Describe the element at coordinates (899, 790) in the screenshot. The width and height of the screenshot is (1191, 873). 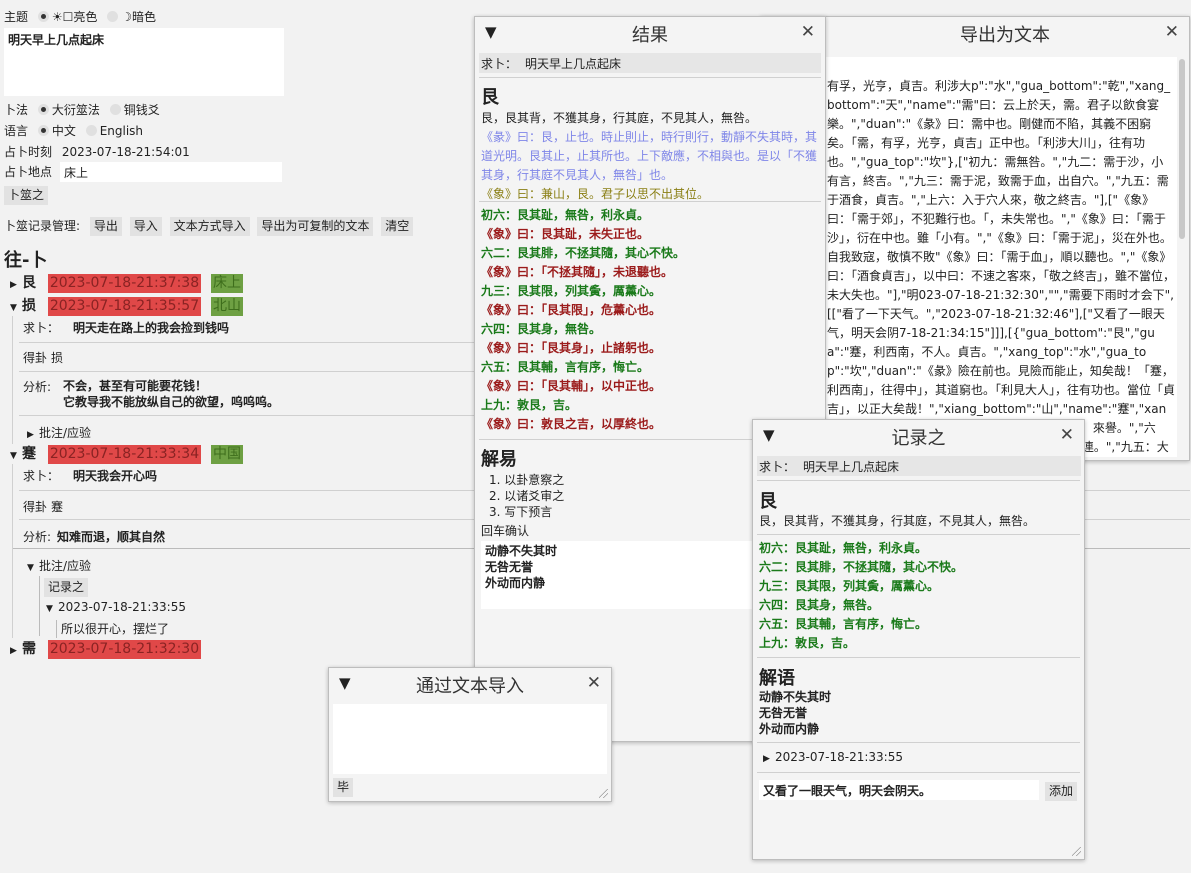
I see `note-input: 又看了一眼天气，明天会阴天。` at that location.